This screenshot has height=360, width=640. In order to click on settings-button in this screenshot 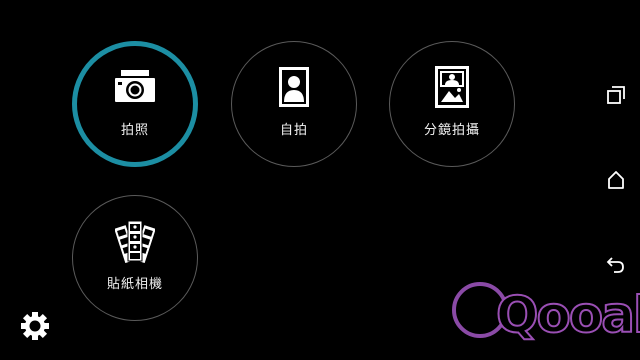, I will do `click(35, 326)`.